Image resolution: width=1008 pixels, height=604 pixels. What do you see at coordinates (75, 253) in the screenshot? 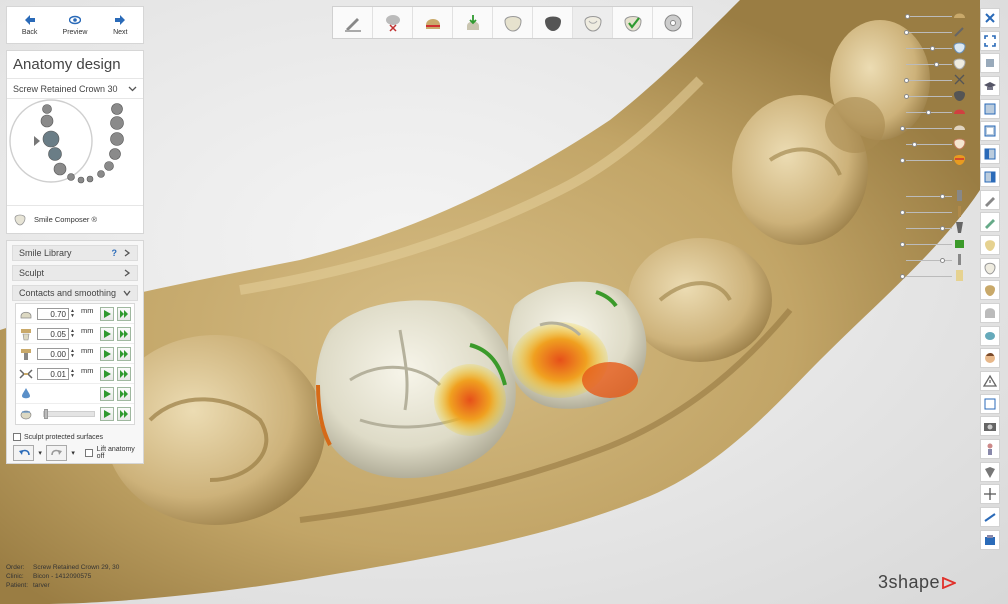
I see `smile-library-section: Smile Library ?` at bounding box center [75, 253].